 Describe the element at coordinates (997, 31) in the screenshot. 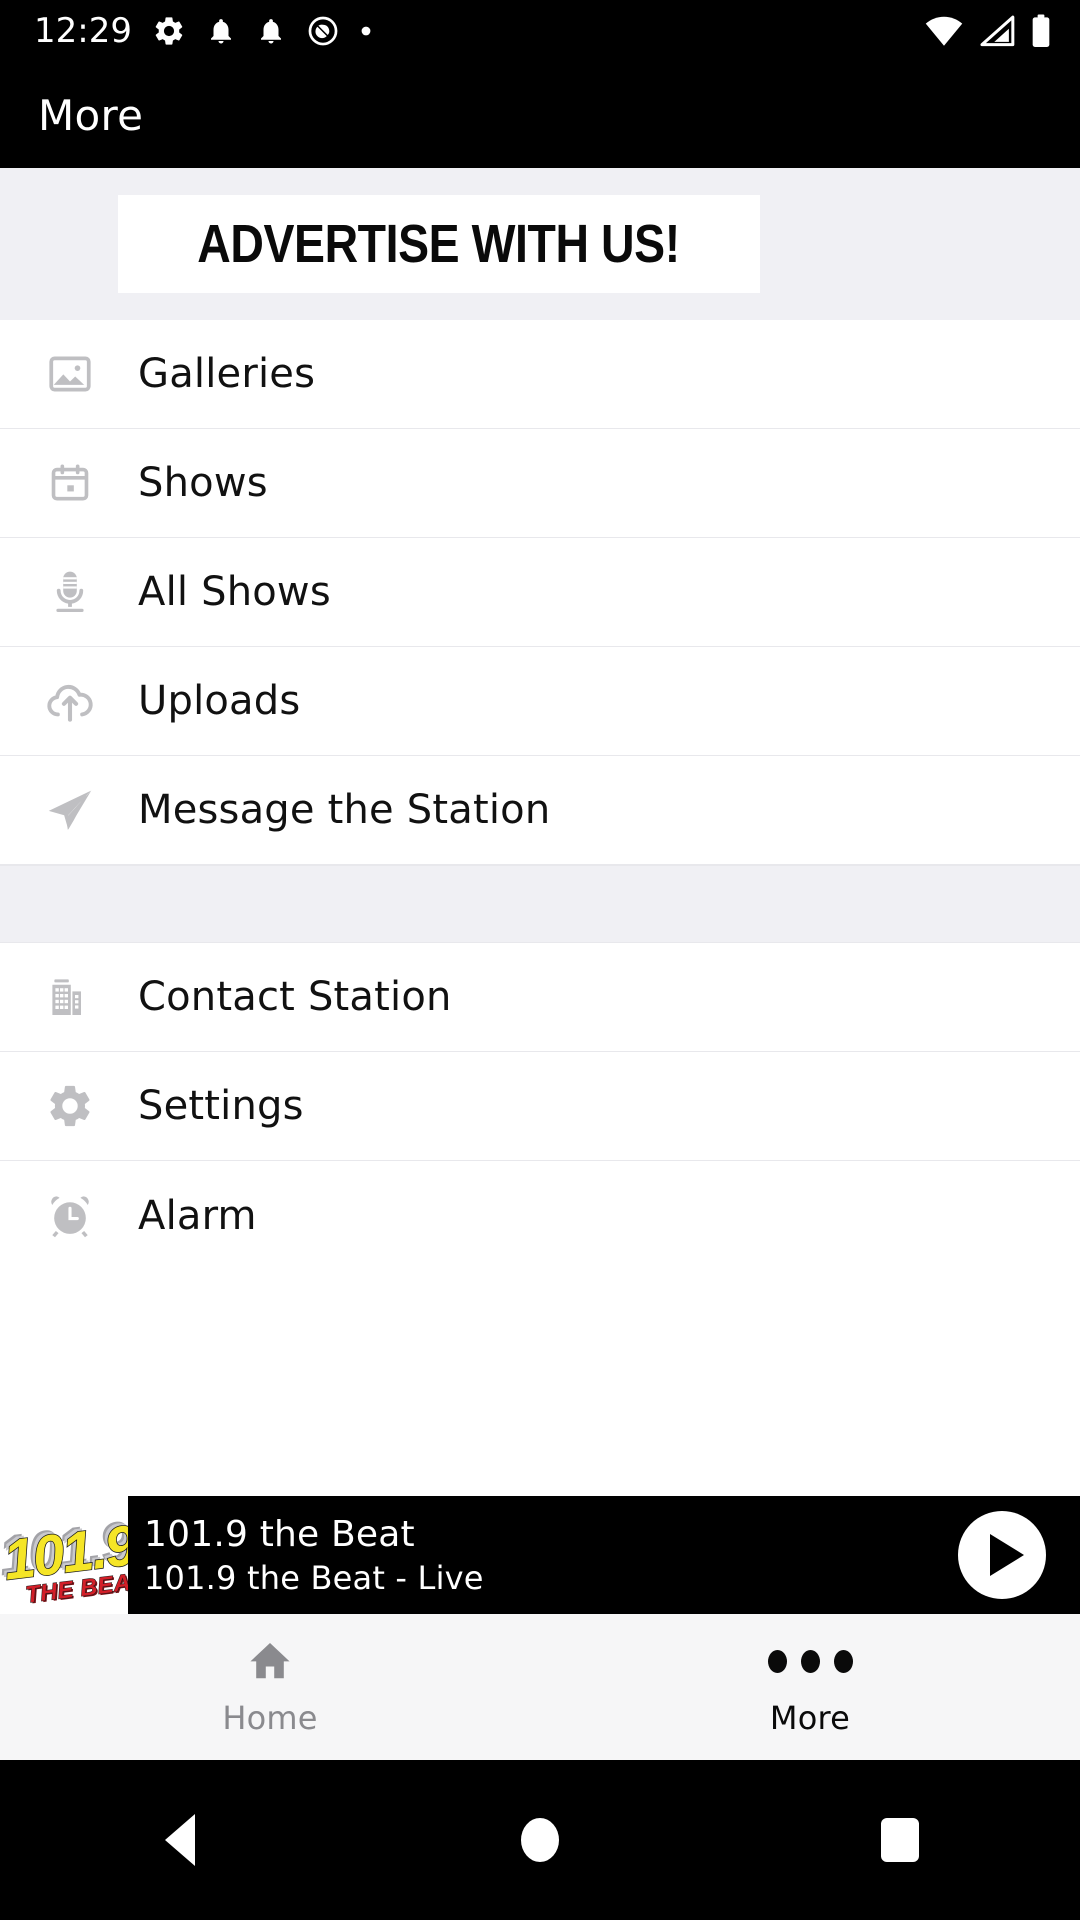

I see `cellular-signal-icon` at that location.